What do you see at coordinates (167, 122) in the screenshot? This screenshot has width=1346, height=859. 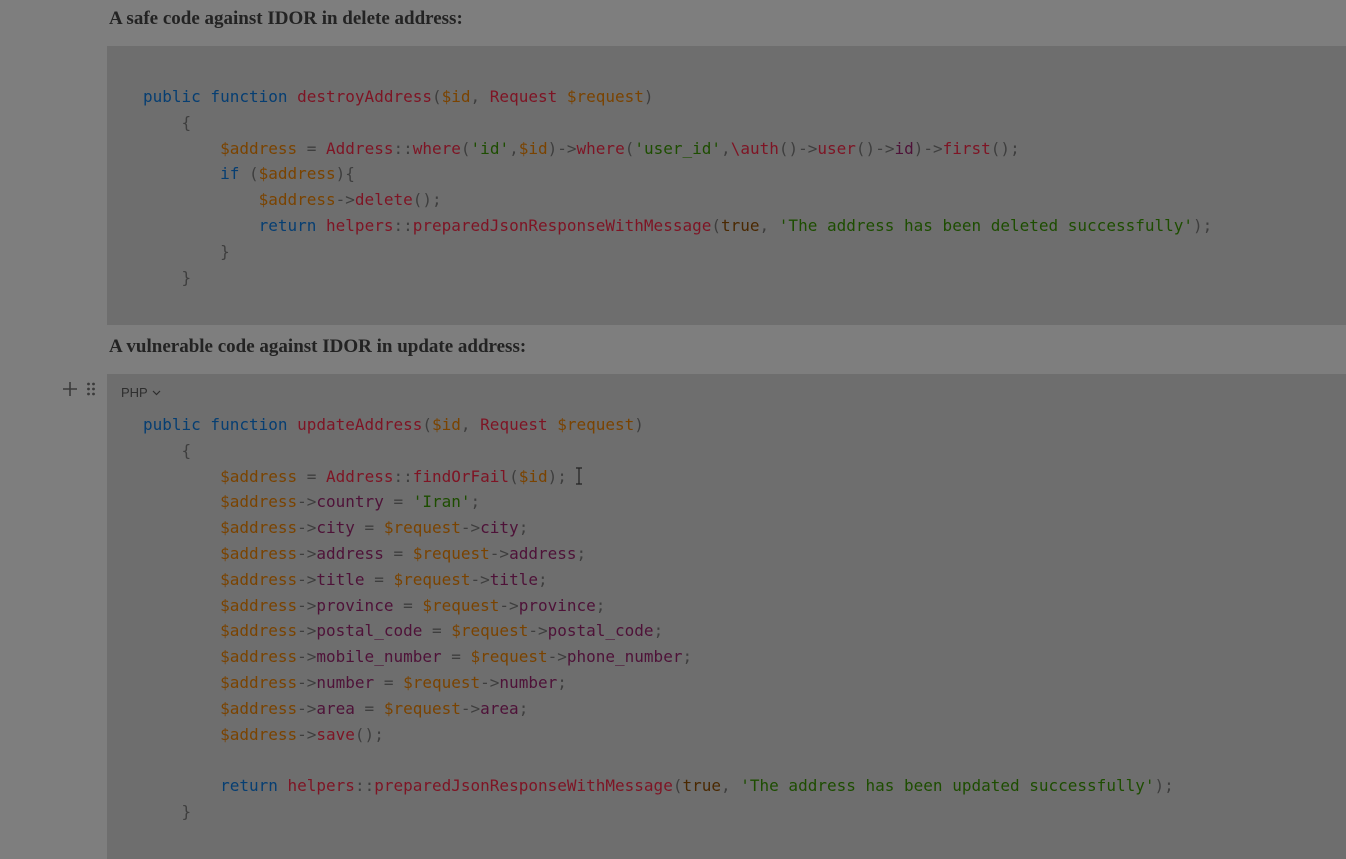 I see `code-token: {` at bounding box center [167, 122].